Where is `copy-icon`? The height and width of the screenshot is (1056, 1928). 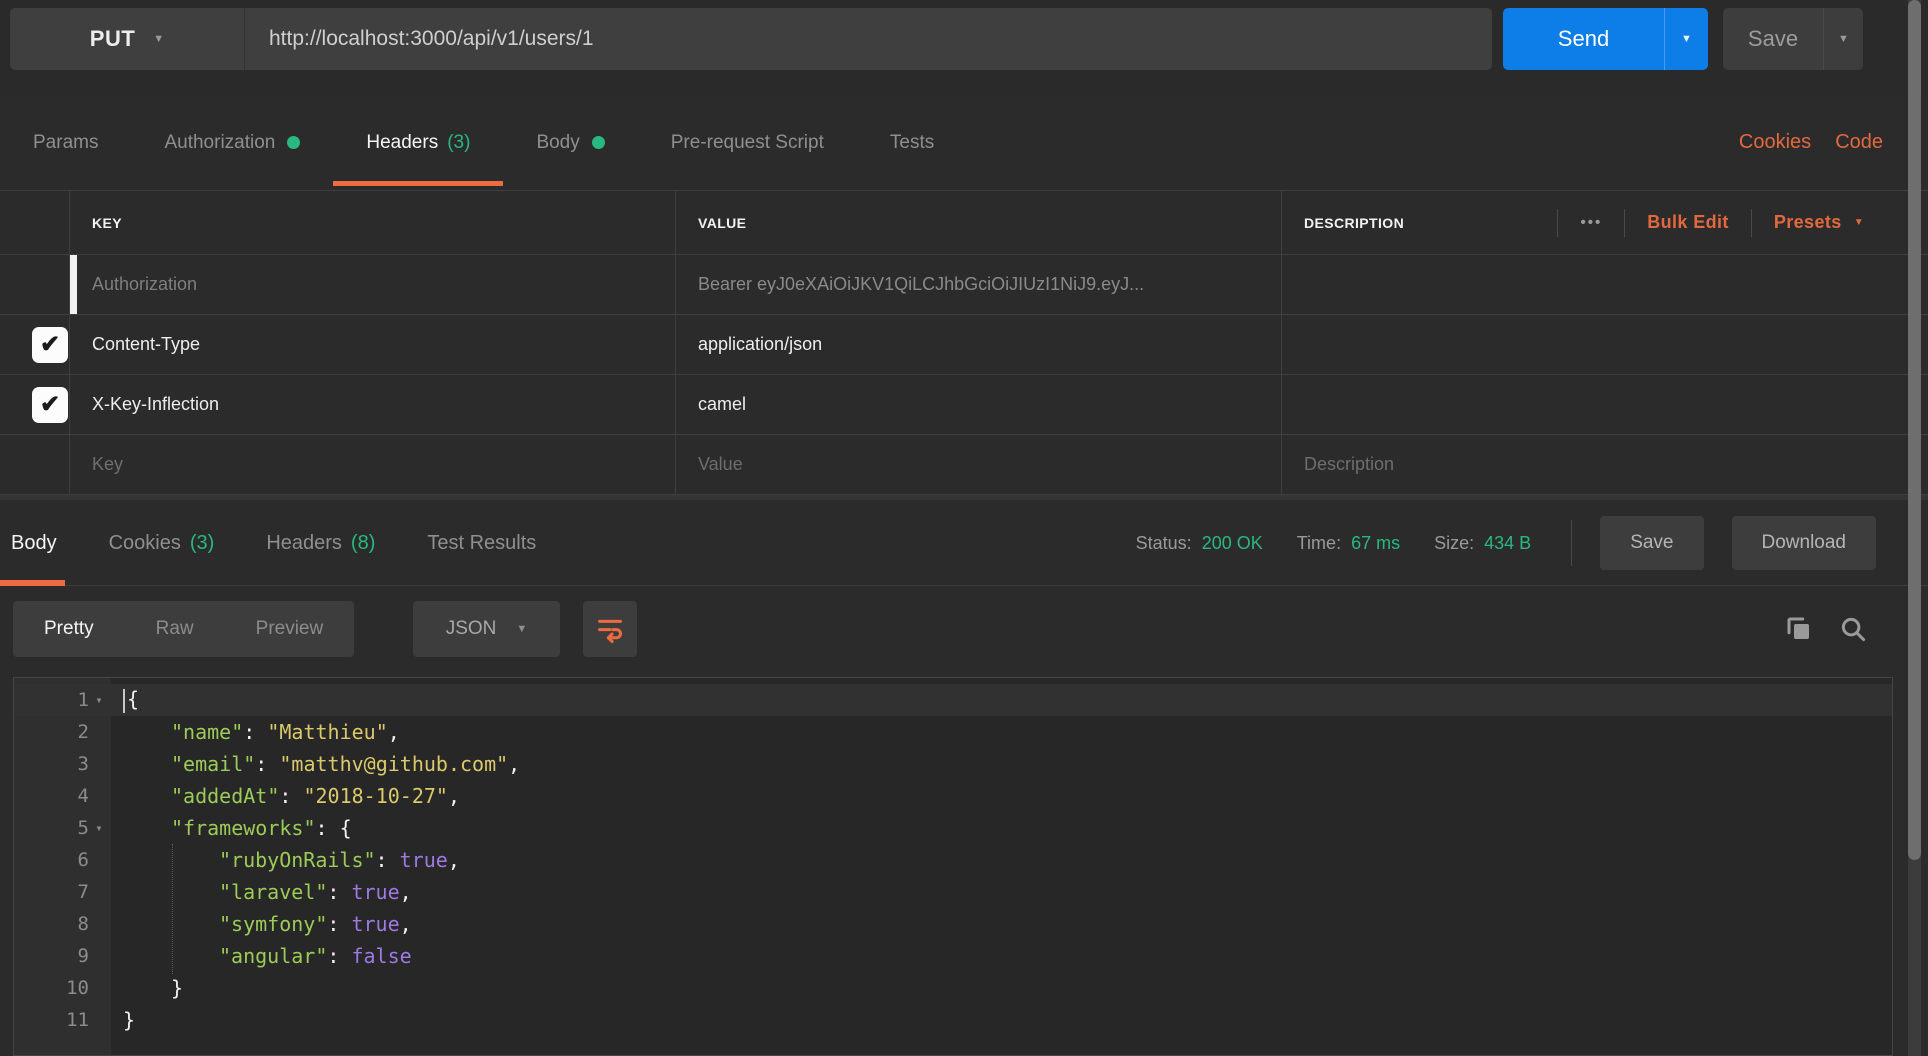 copy-icon is located at coordinates (1798, 628).